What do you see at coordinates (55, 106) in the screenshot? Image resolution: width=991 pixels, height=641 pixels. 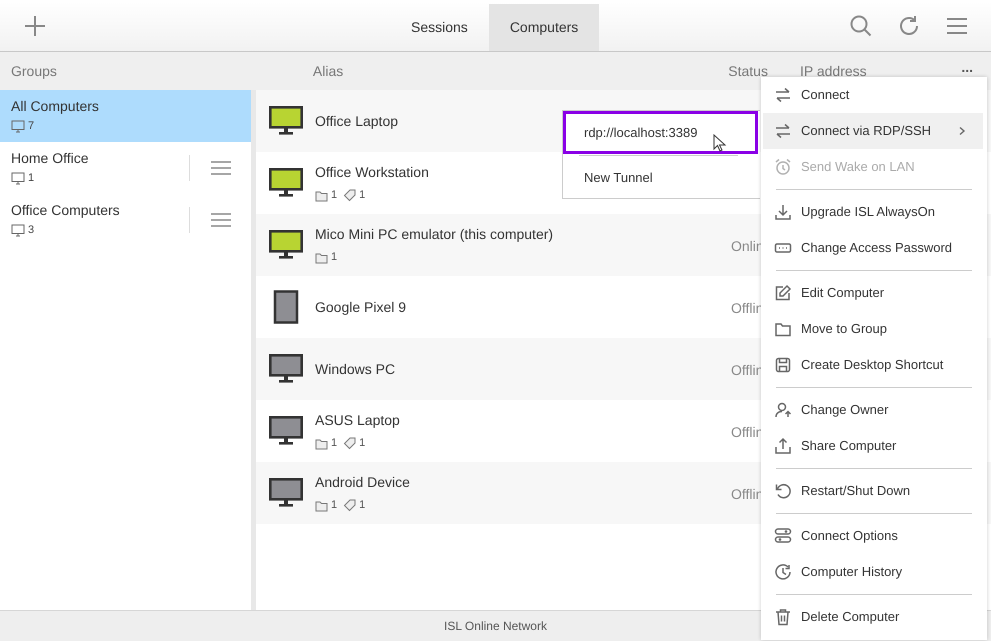 I see `group-name: All Computers` at bounding box center [55, 106].